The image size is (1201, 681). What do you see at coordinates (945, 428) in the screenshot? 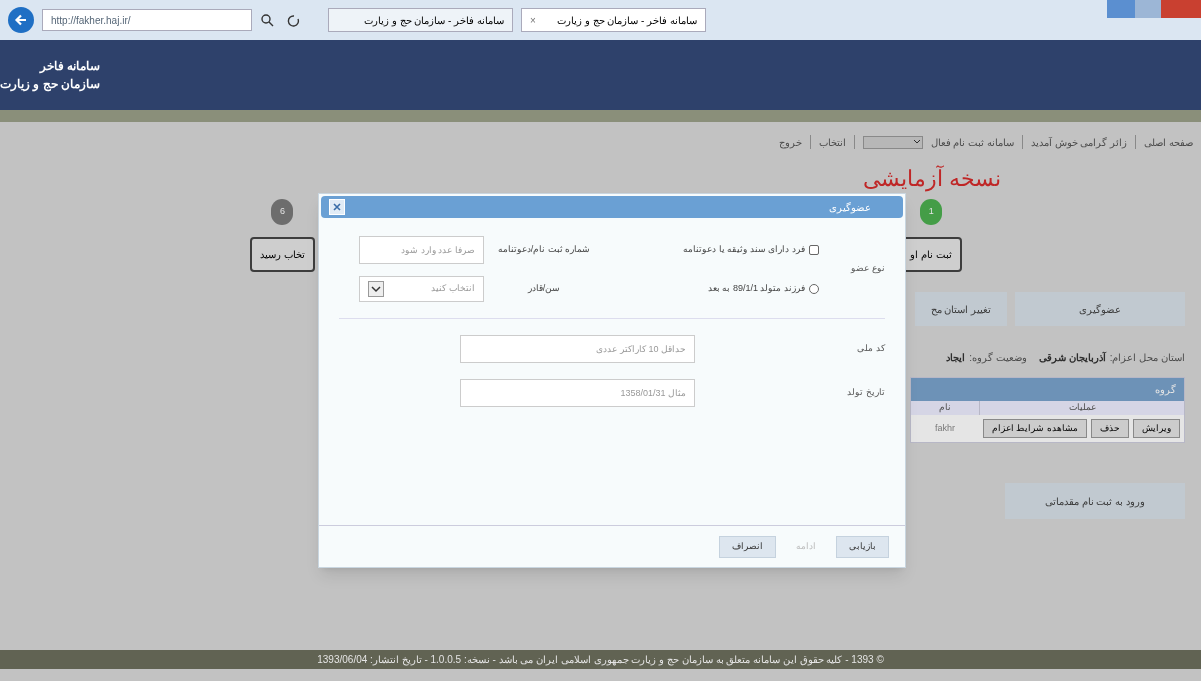
I see `table-cell-text: fakhr` at bounding box center [945, 428].